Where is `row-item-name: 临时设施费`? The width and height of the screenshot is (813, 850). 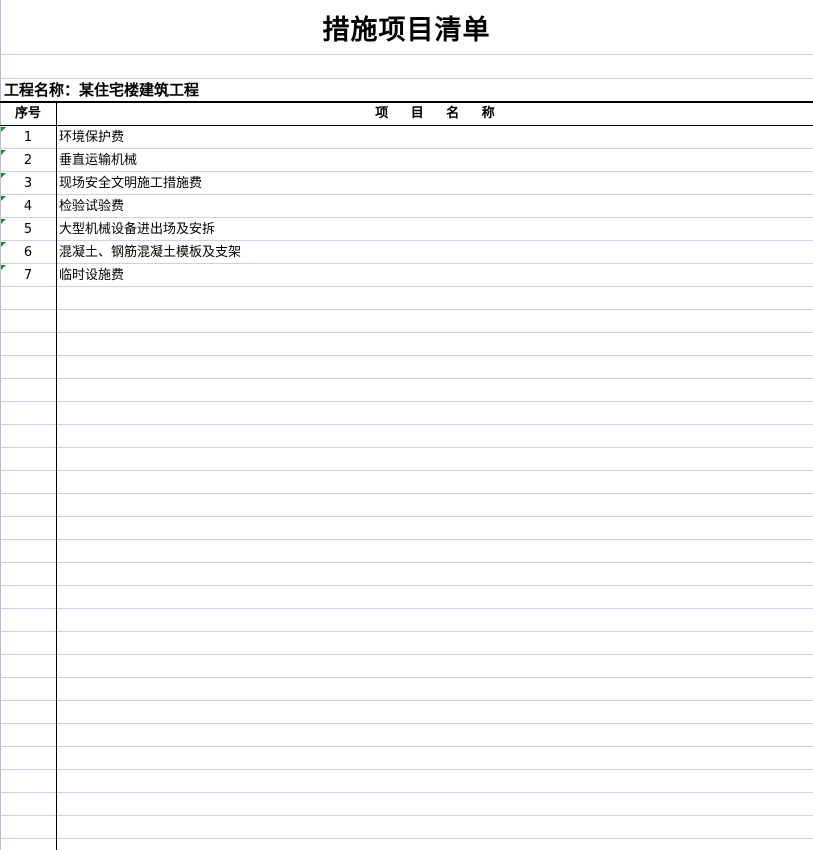
row-item-name: 临时设施费 is located at coordinates (91, 275).